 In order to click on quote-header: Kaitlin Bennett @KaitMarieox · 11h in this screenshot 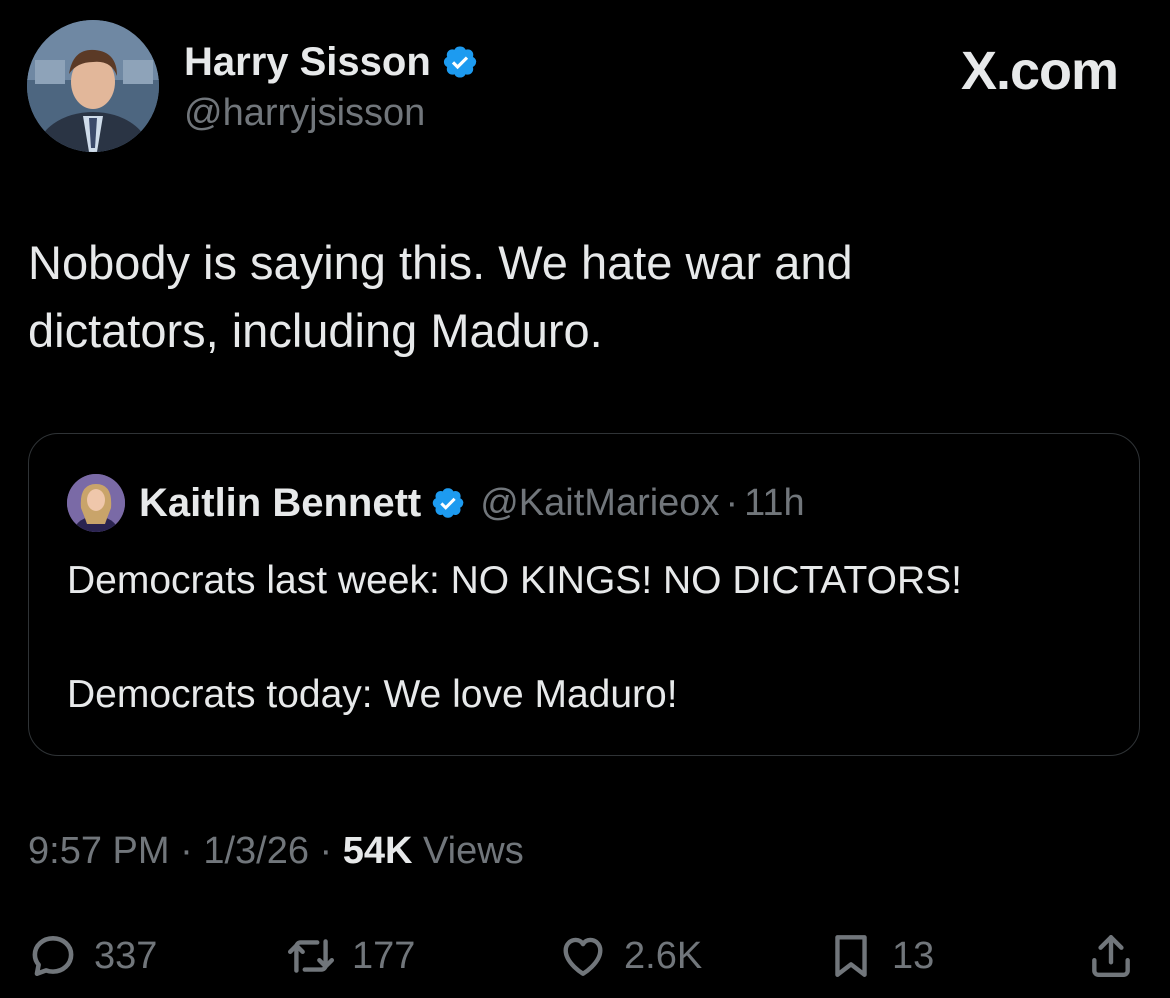, I will do `click(472, 503)`.